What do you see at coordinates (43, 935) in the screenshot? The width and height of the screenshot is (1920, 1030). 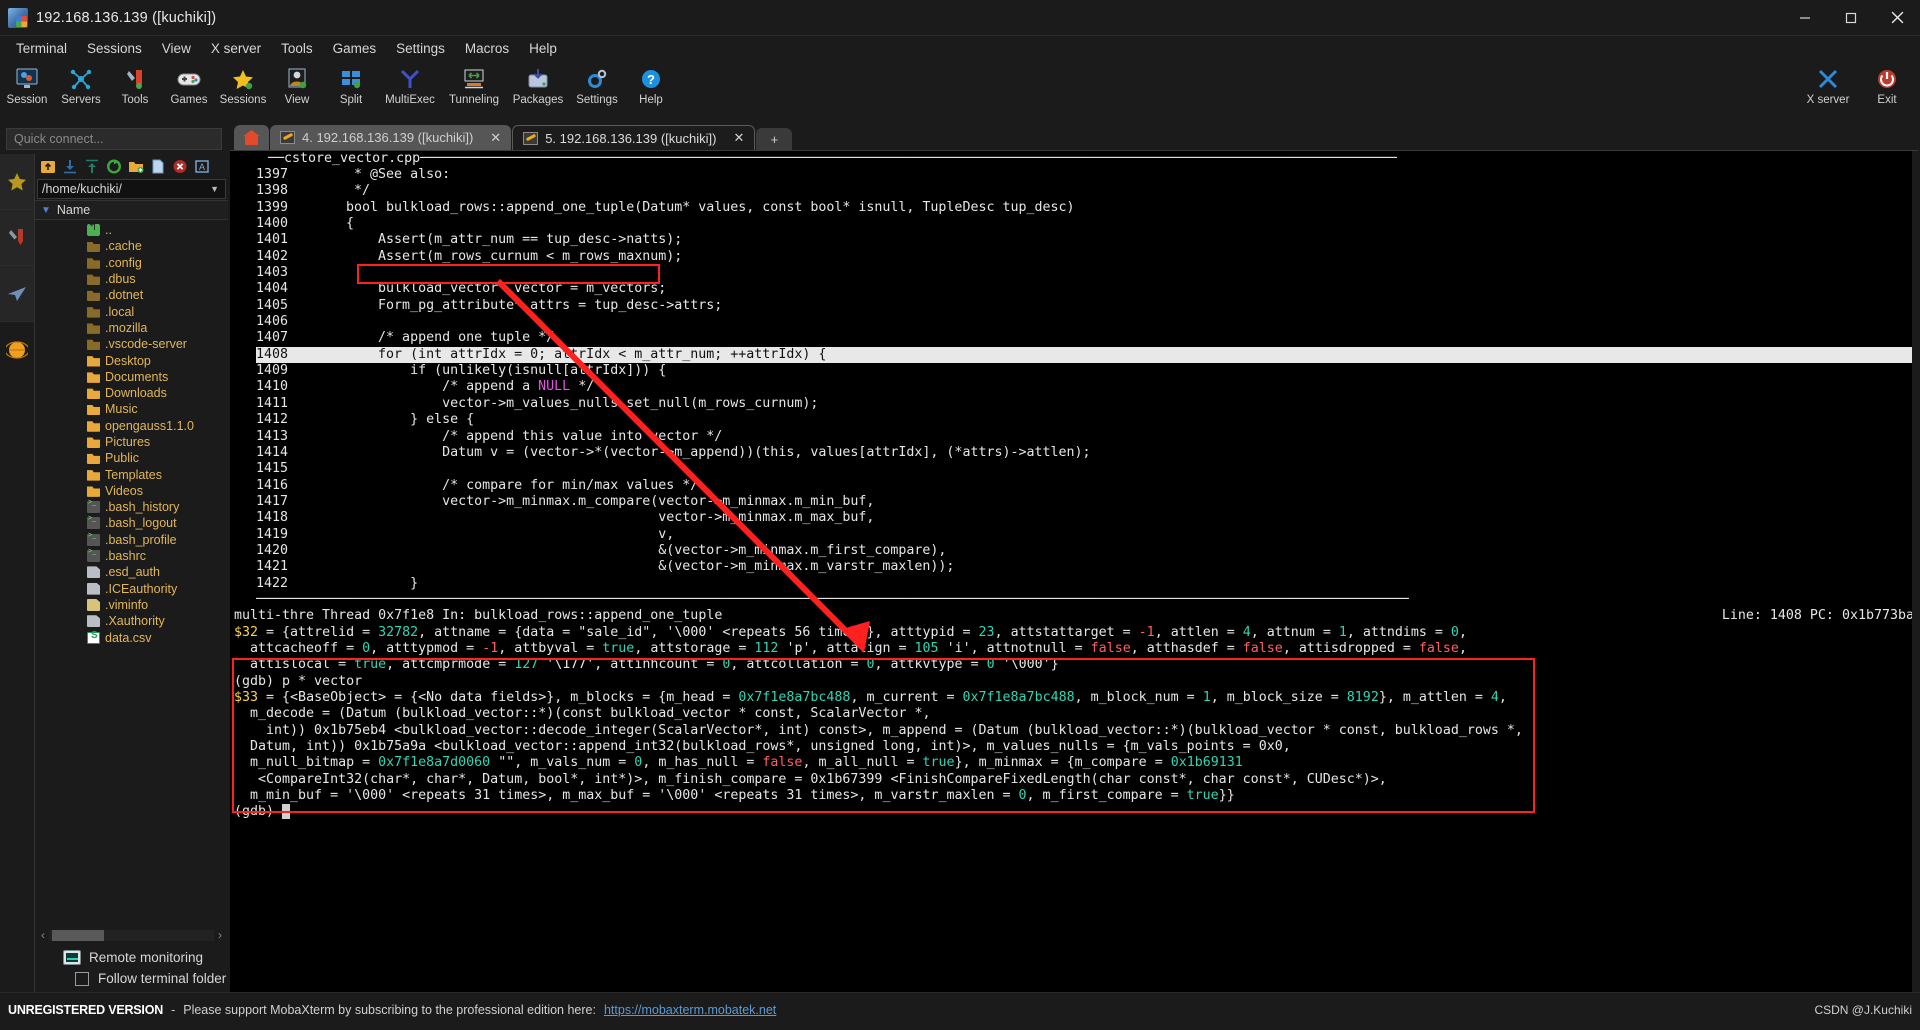 I see `scroll-left-icon: ‹` at bounding box center [43, 935].